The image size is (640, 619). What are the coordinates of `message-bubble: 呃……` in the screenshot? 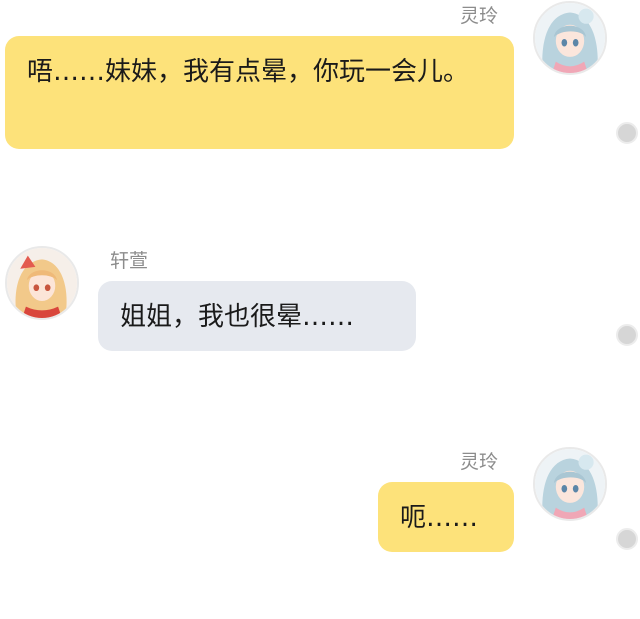 It's located at (446, 517).